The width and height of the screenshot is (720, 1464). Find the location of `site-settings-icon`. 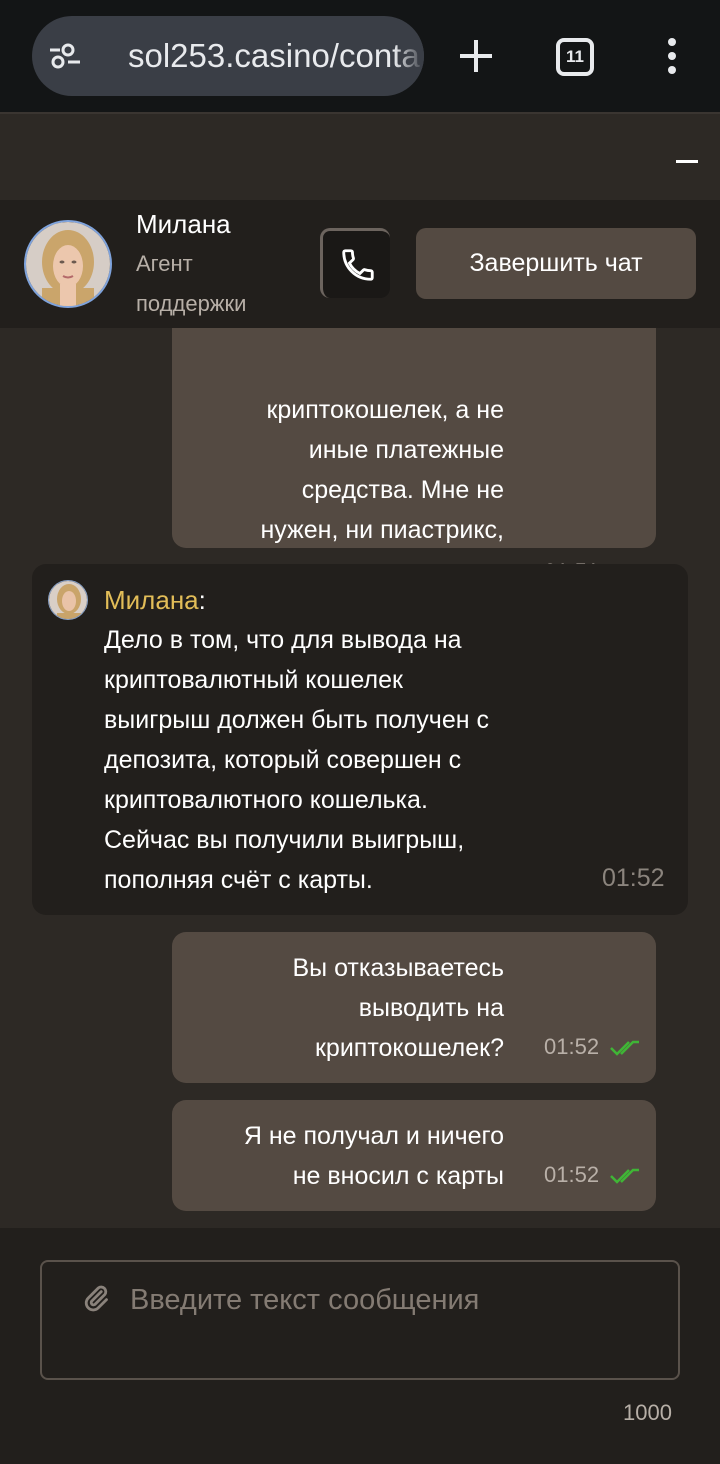

site-settings-icon is located at coordinates (65, 56).